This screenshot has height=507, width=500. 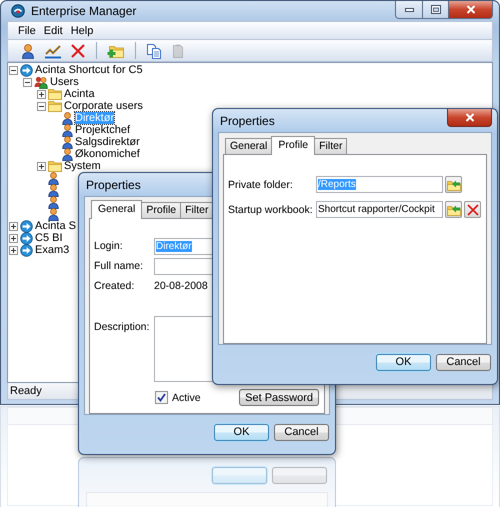 What do you see at coordinates (181, 286) in the screenshot?
I see `field-value: 20-08-2008` at bounding box center [181, 286].